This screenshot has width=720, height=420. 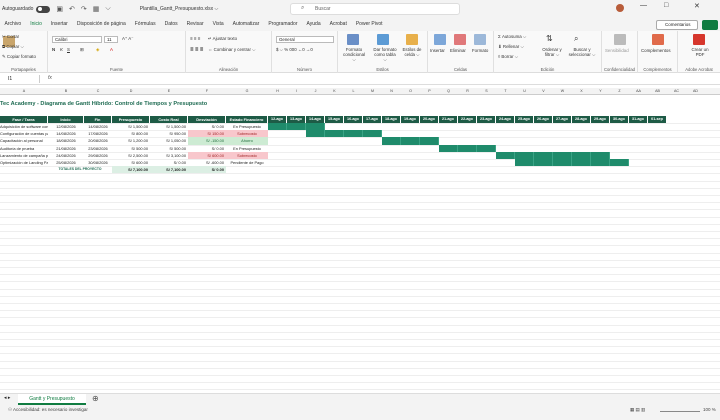 I want to click on date-header: 25-ago, so click(x=524, y=119).